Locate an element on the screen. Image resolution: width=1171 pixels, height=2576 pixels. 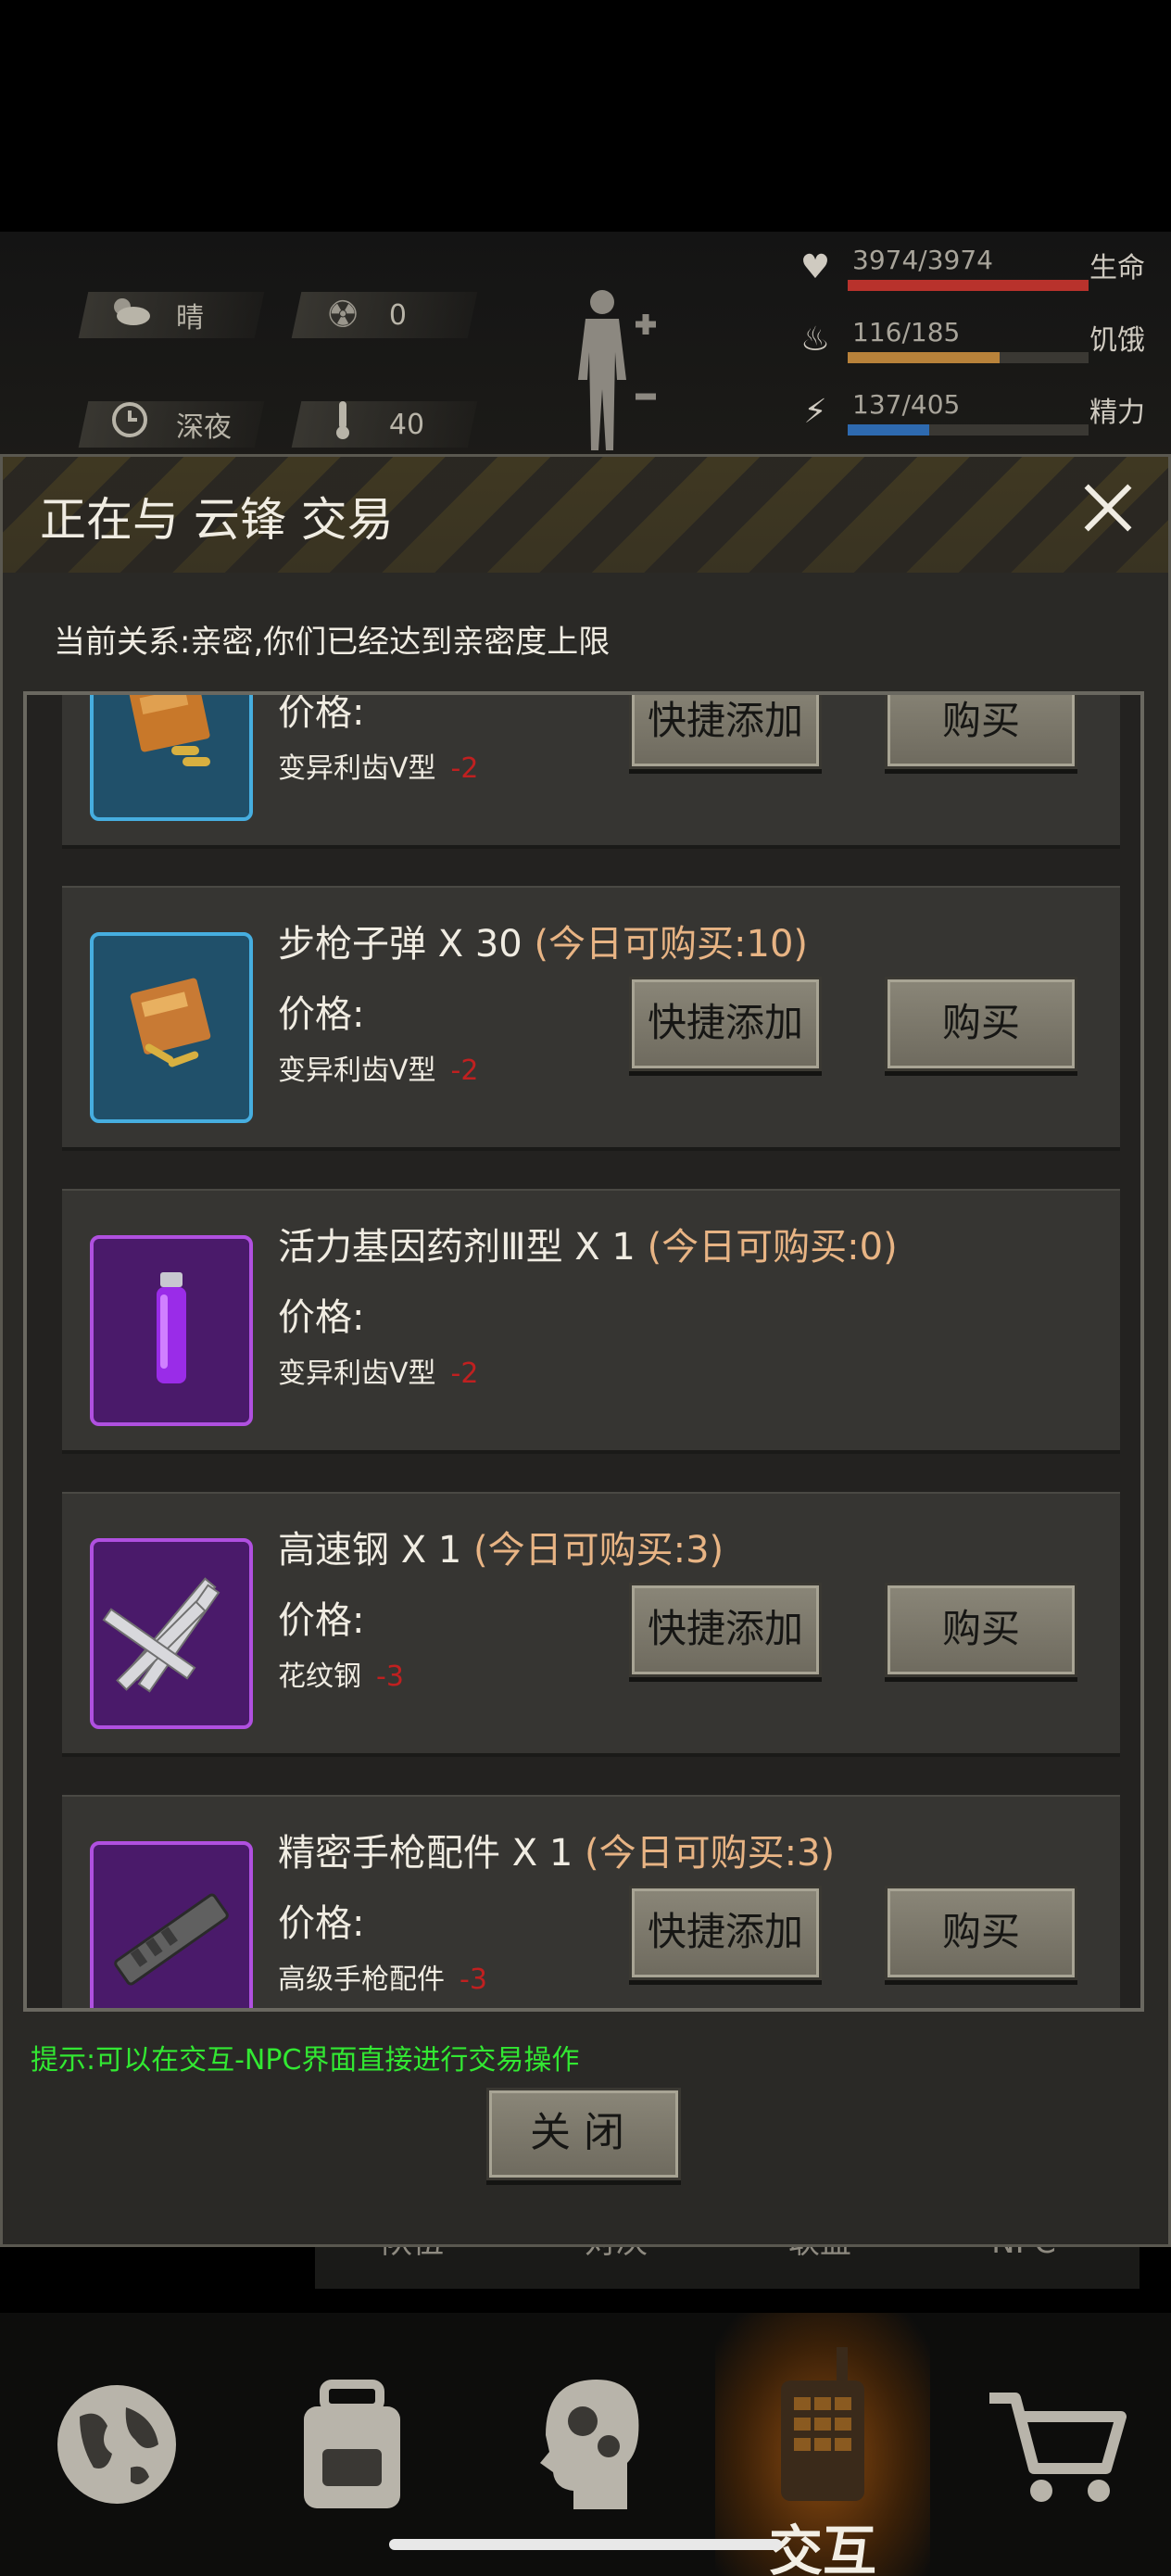
stat-name: 生命 is located at coordinates (1117, 268).